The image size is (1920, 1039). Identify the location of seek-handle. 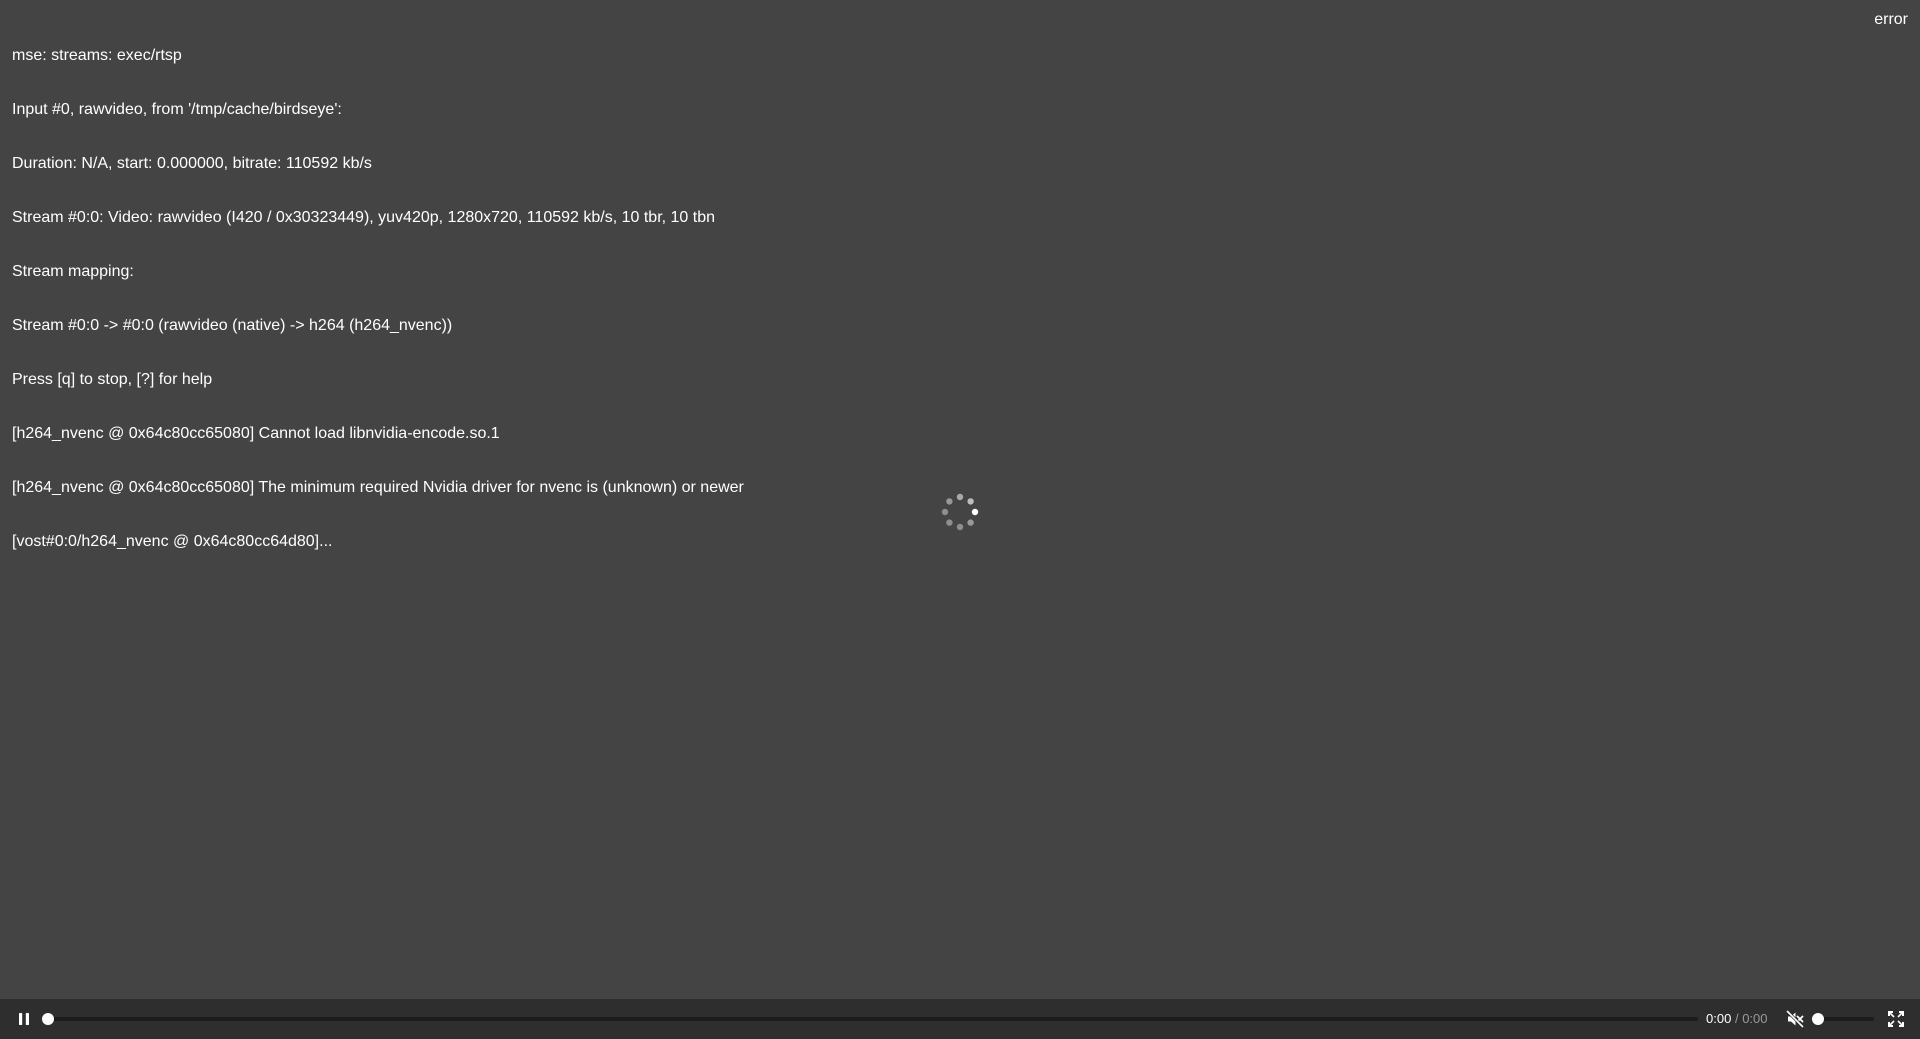
(48, 1019).